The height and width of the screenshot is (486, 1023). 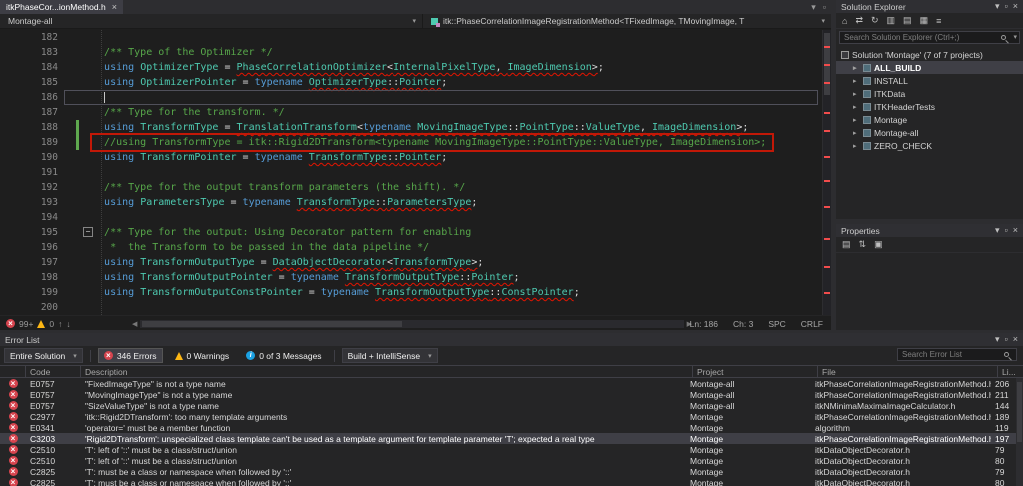 I want to click on previous-issue-icon: ↑, so click(x=60, y=324).